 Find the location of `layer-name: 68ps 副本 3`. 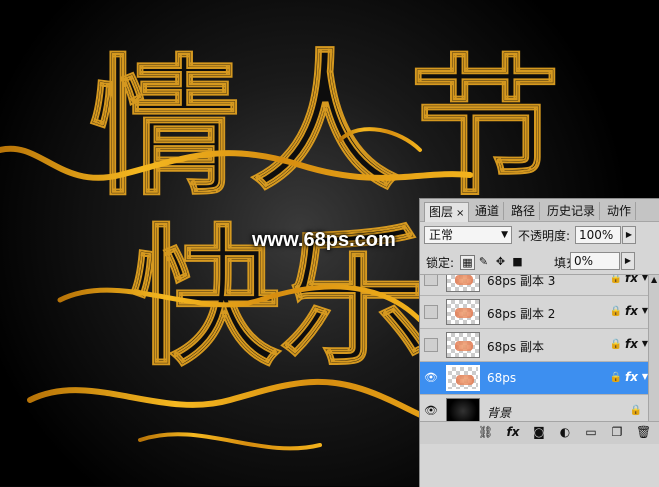

layer-name: 68ps 副本 3 is located at coordinates (521, 281).